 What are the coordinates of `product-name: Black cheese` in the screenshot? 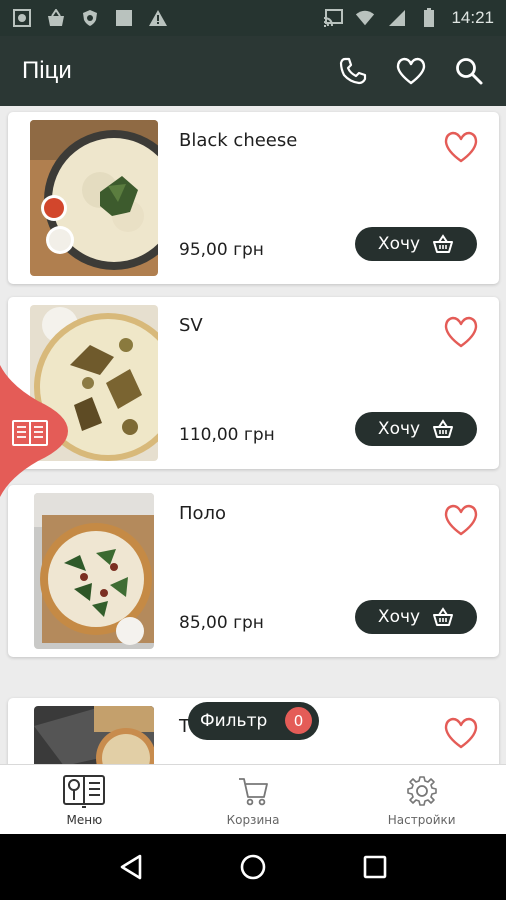 It's located at (238, 140).